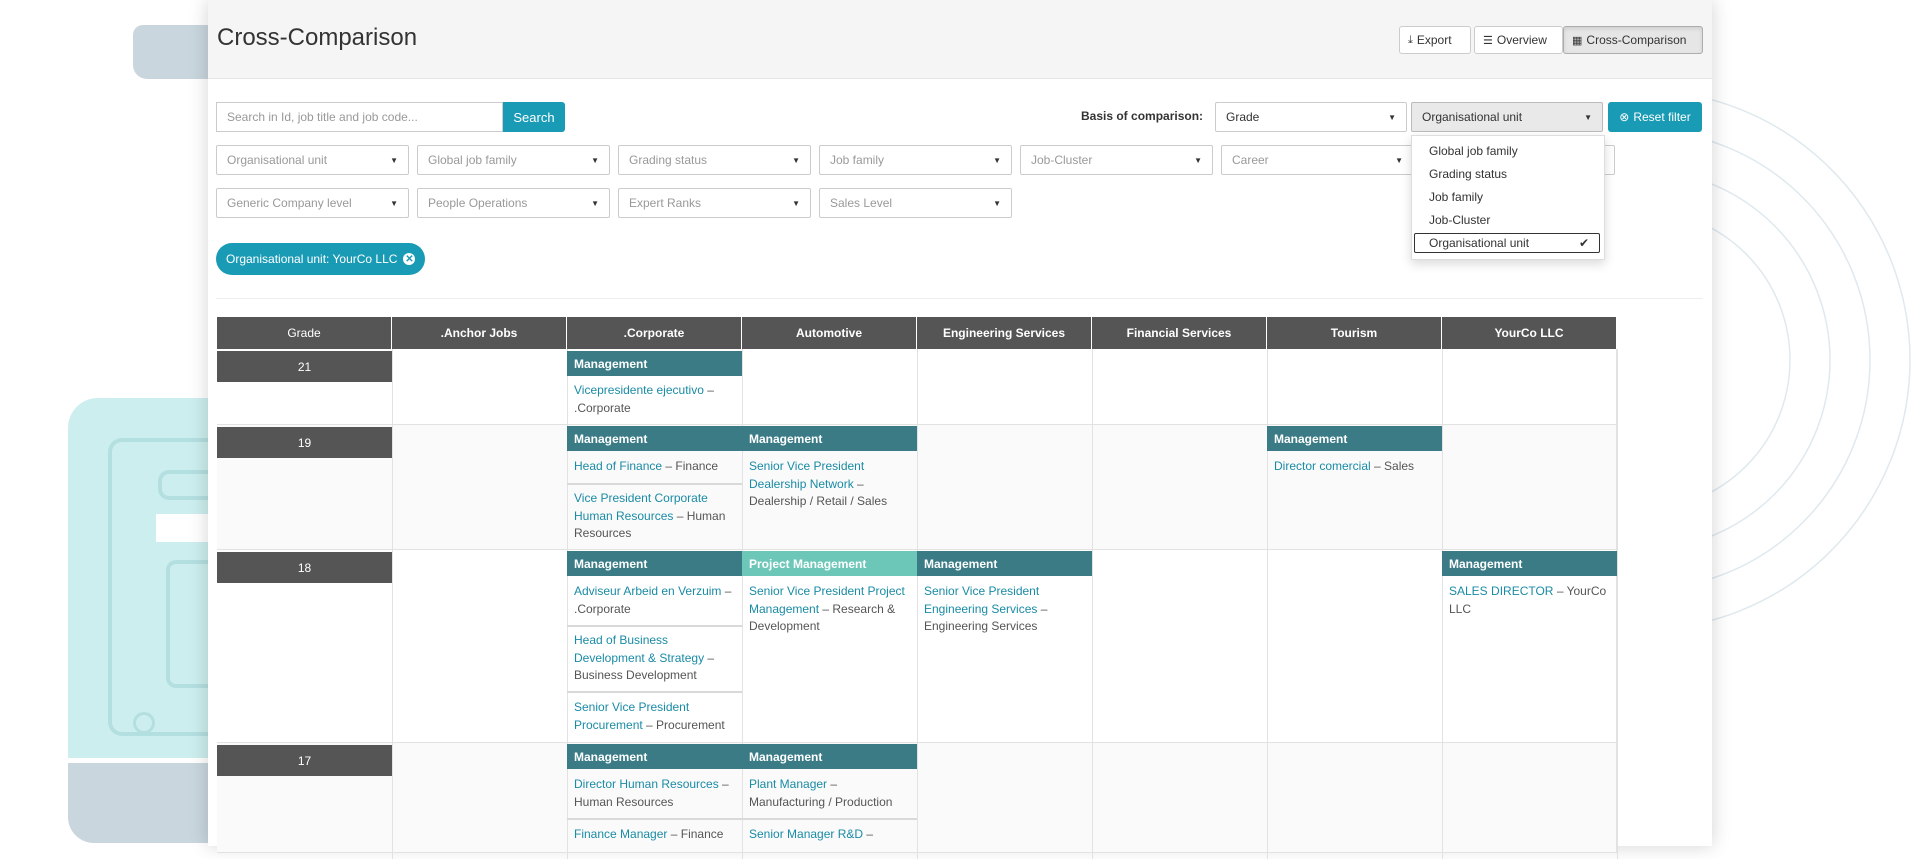 This screenshot has height=859, width=1920. I want to click on dropdown-option: Job family, so click(1456, 197).